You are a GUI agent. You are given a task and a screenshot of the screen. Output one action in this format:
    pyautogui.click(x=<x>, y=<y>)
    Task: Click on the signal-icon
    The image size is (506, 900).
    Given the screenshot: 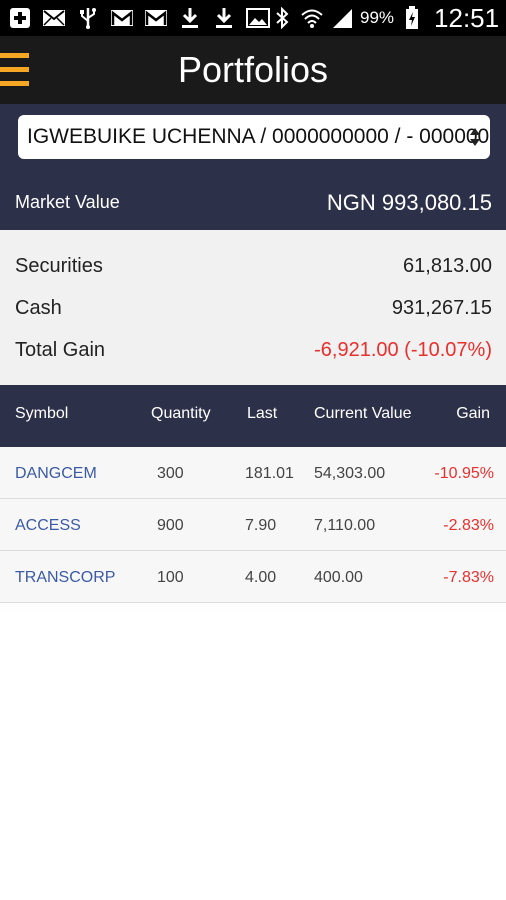 What is the action you would take?
    pyautogui.click(x=342, y=18)
    